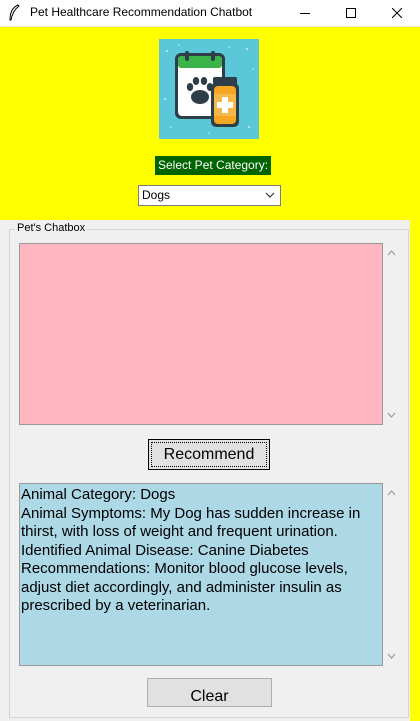 This screenshot has height=721, width=420. I want to click on output-line: Animal Category: Dogs, so click(98, 494).